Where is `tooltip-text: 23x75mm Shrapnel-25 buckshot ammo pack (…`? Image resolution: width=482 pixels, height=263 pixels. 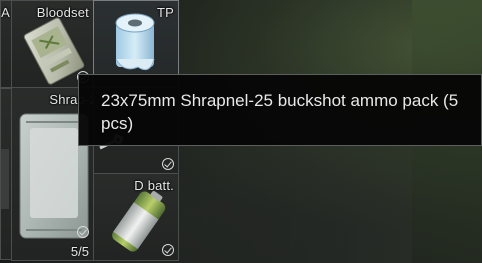
tooltip-text: 23x75mm Shrapnel-25 buckshot ammo pack (… is located at coordinates (280, 112).